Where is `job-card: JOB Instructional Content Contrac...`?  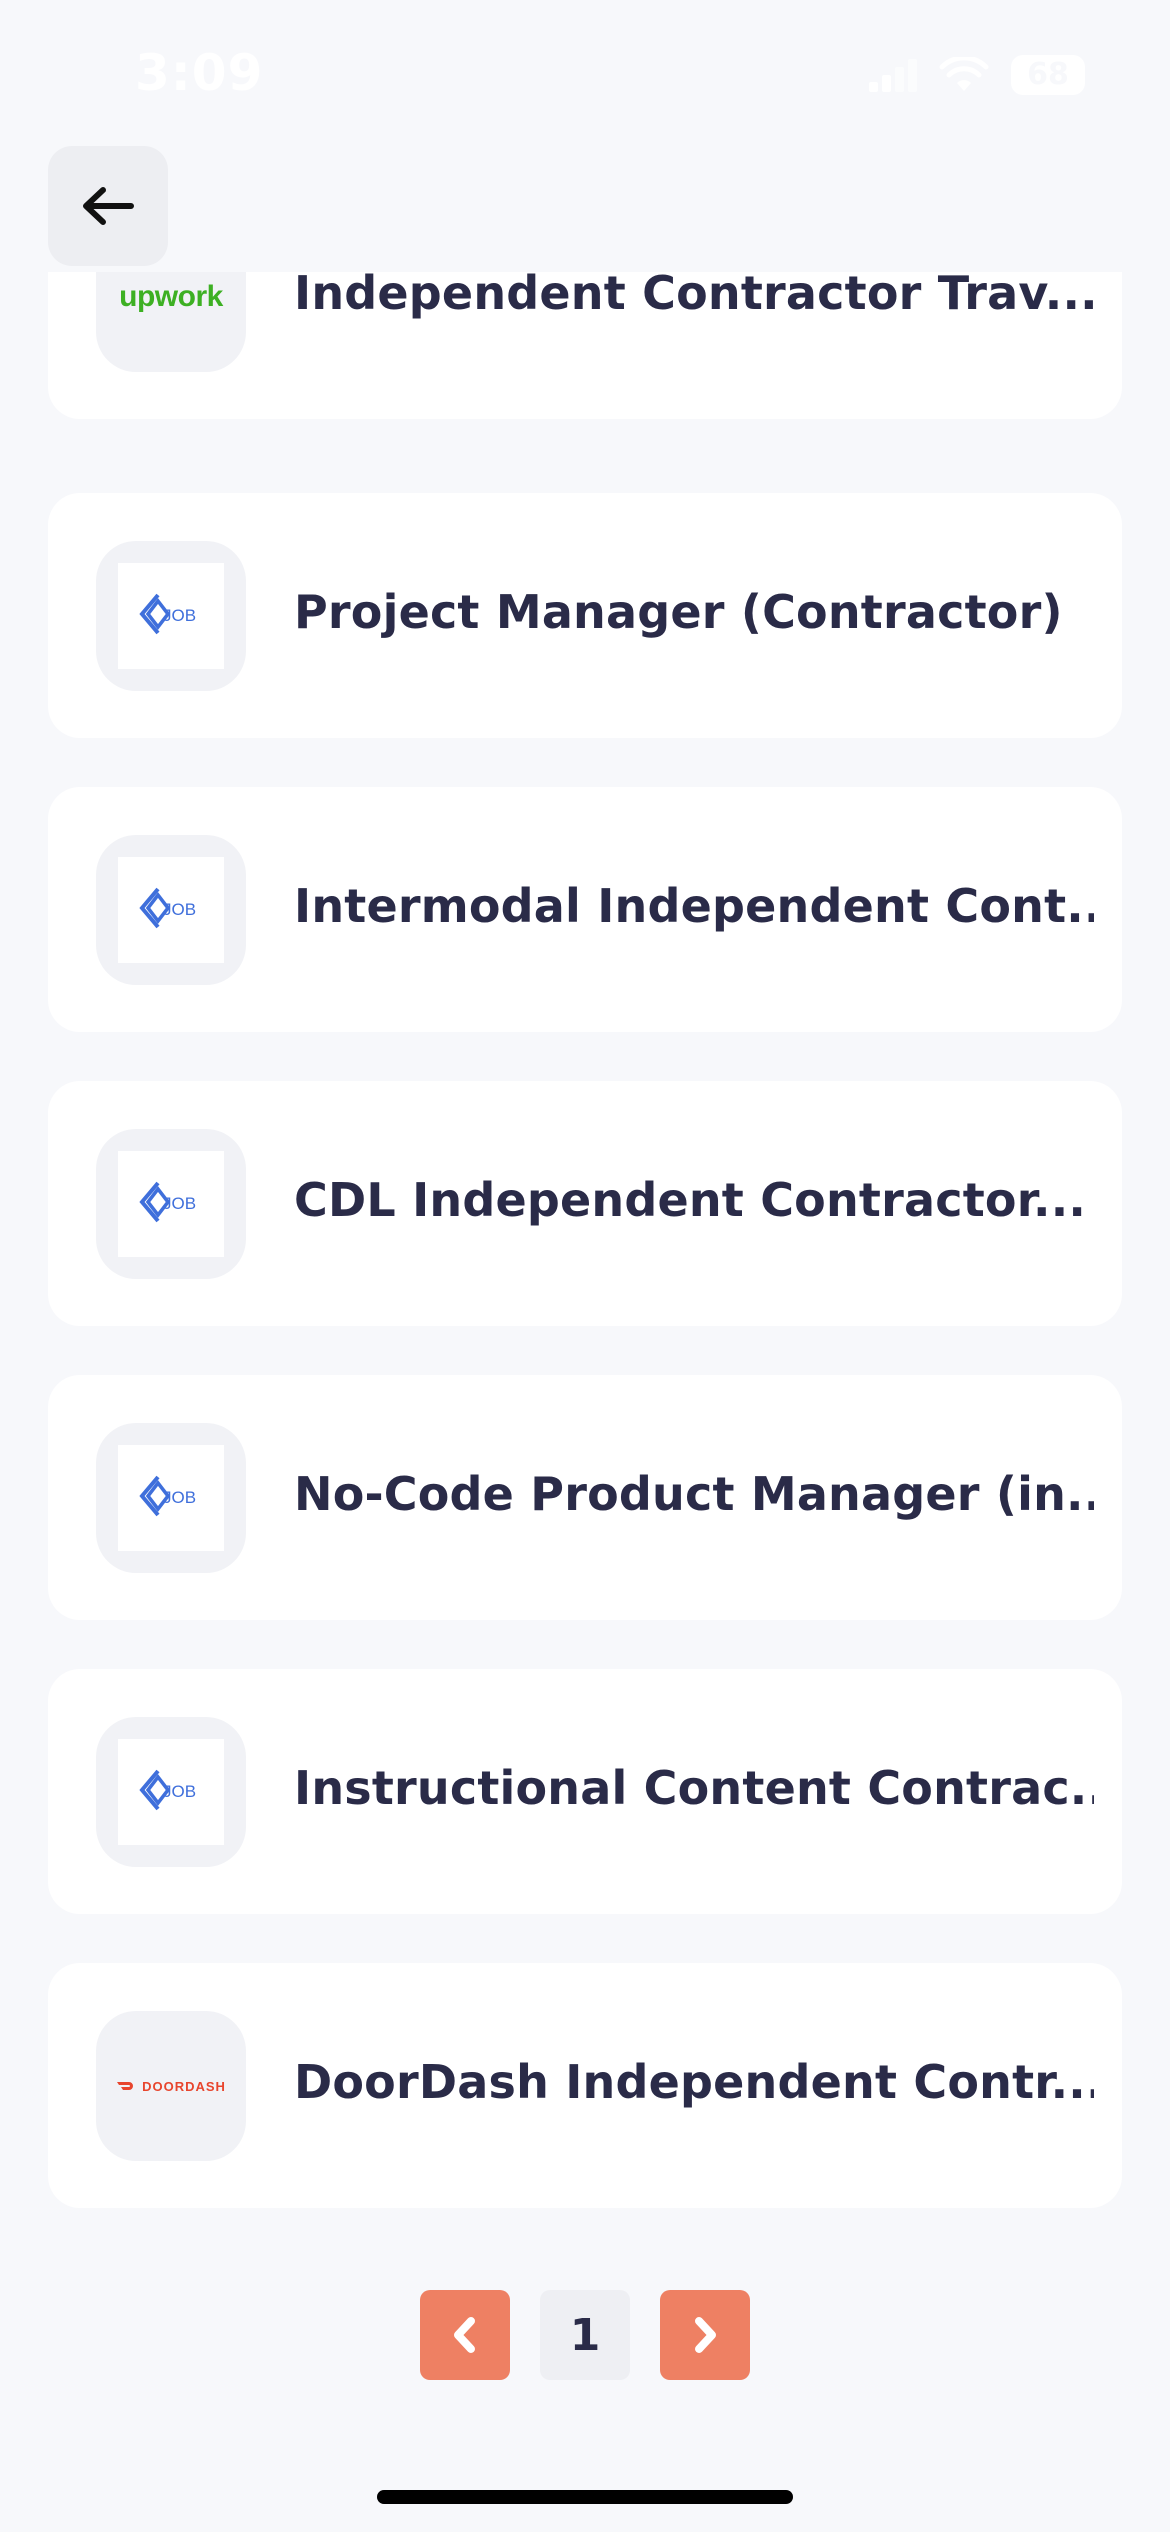 job-card: JOB Instructional Content Contrac... is located at coordinates (585, 1791).